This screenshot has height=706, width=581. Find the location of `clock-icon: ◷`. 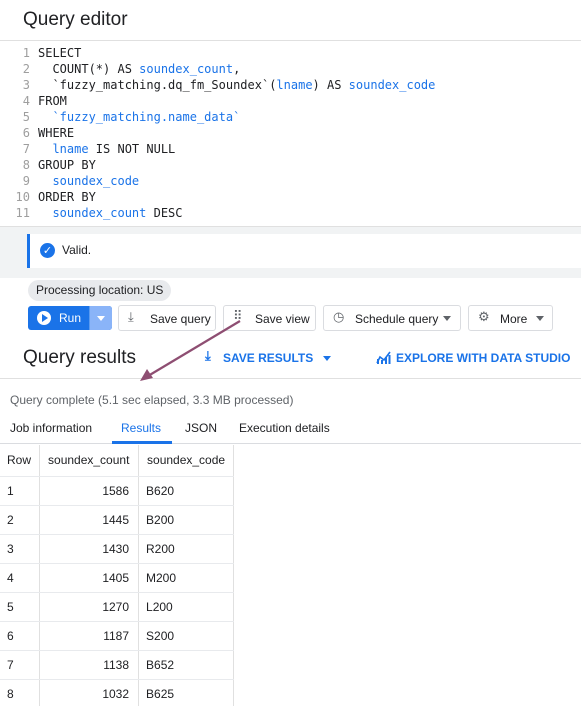

clock-icon: ◷ is located at coordinates (339, 317).